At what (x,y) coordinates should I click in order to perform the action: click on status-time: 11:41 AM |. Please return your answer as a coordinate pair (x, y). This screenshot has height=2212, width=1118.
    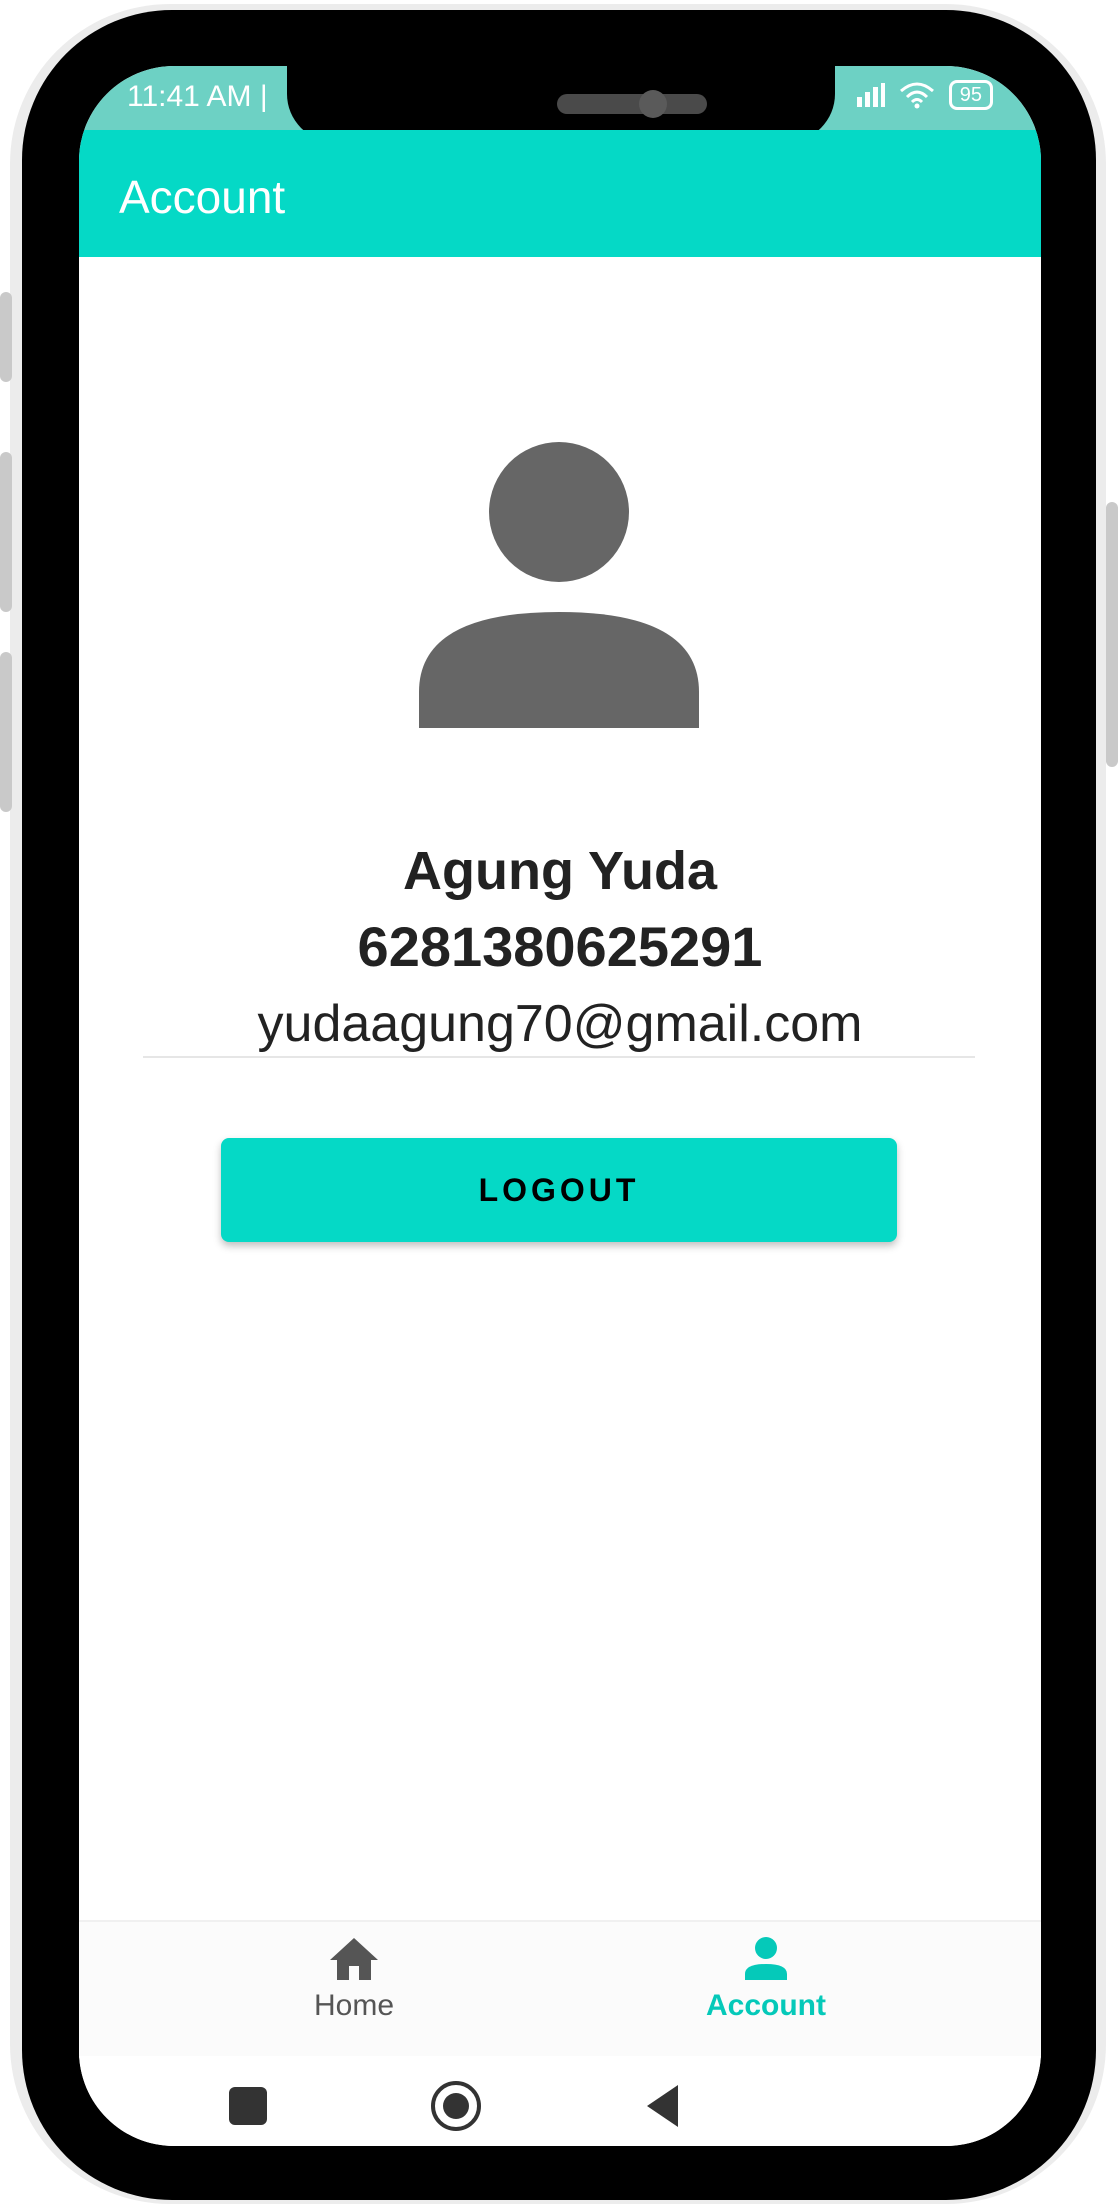
    Looking at the image, I should click on (197, 96).